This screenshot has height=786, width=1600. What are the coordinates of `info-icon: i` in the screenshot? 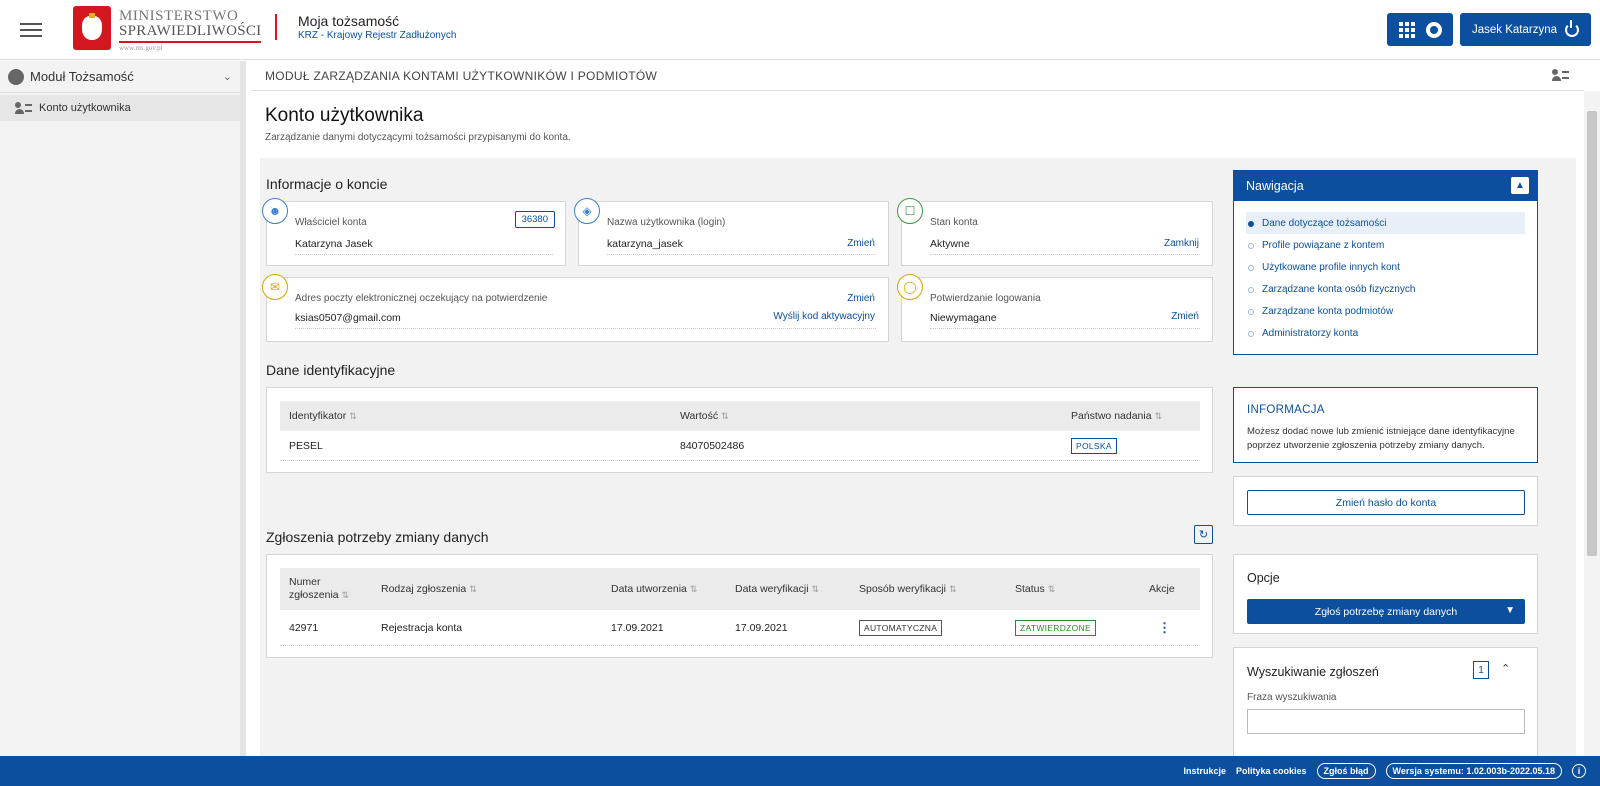 It's located at (1579, 771).